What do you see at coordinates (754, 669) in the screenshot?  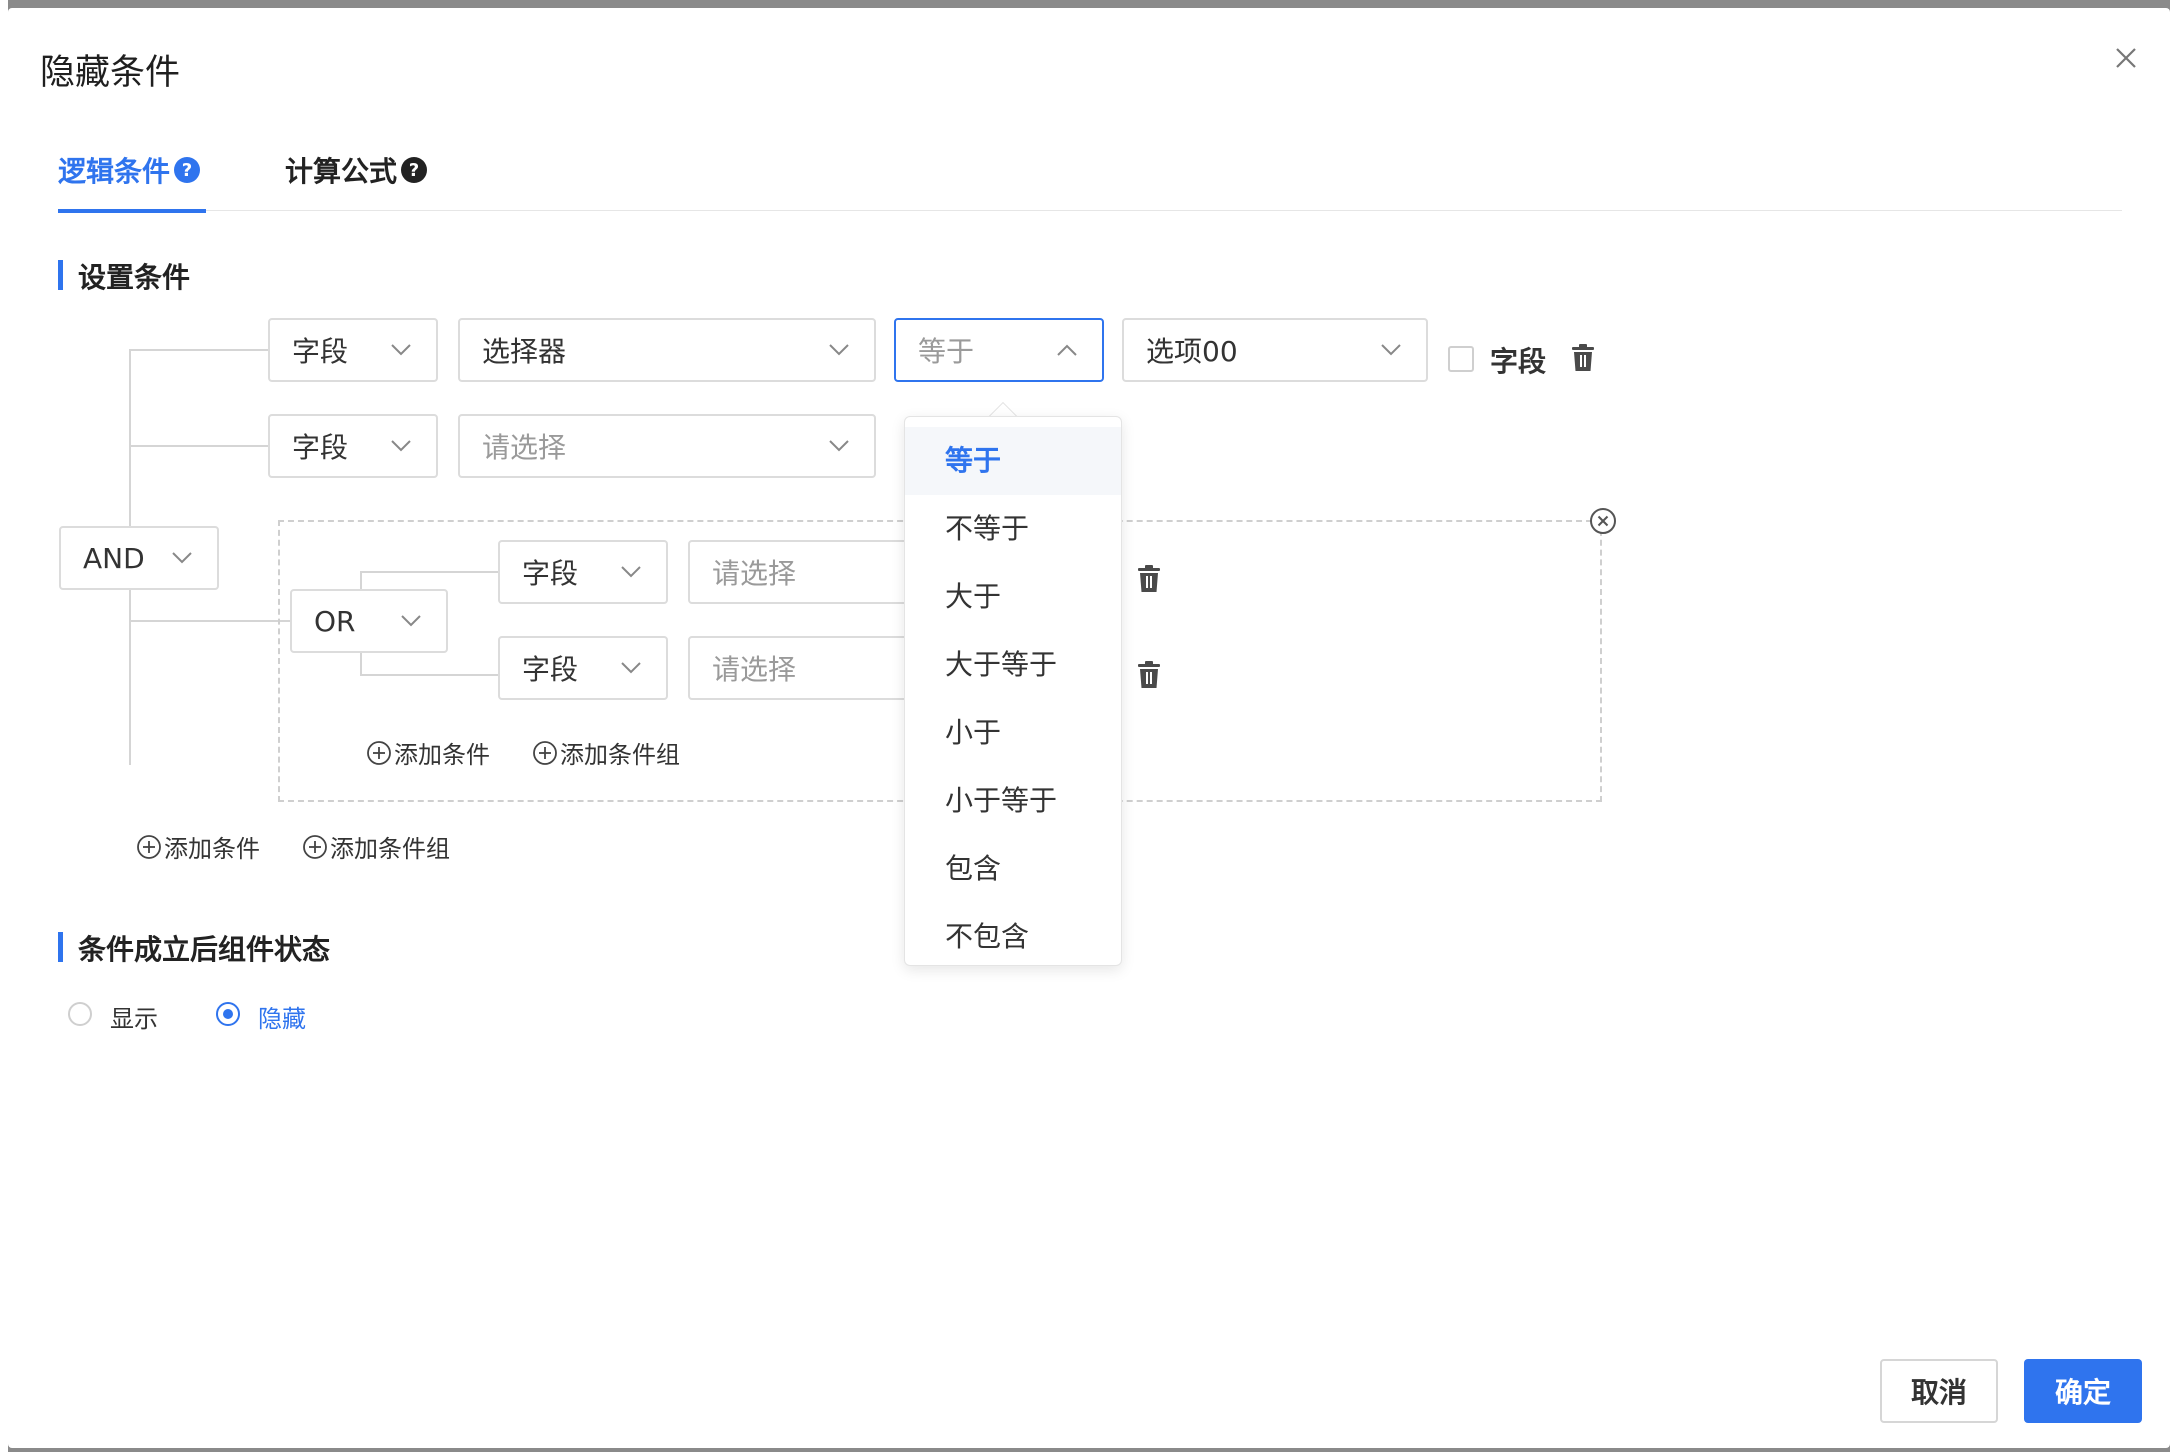 I see `group-condition-2-field: 请选择` at bounding box center [754, 669].